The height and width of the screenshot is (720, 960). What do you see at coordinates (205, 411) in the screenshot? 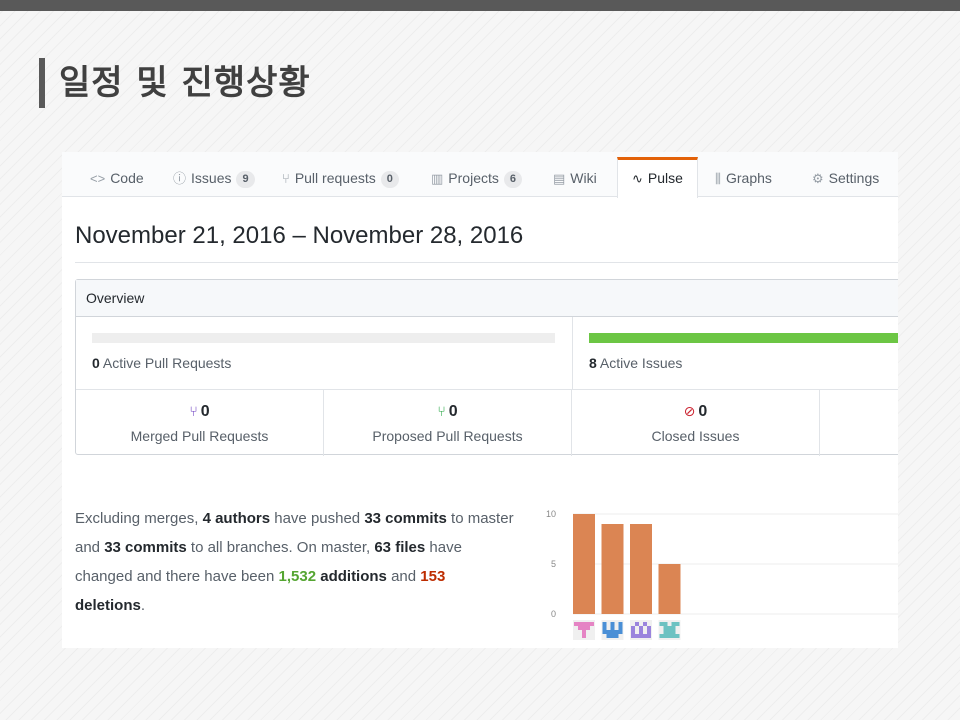
I see `merged-pull-requests-count: 0` at bounding box center [205, 411].